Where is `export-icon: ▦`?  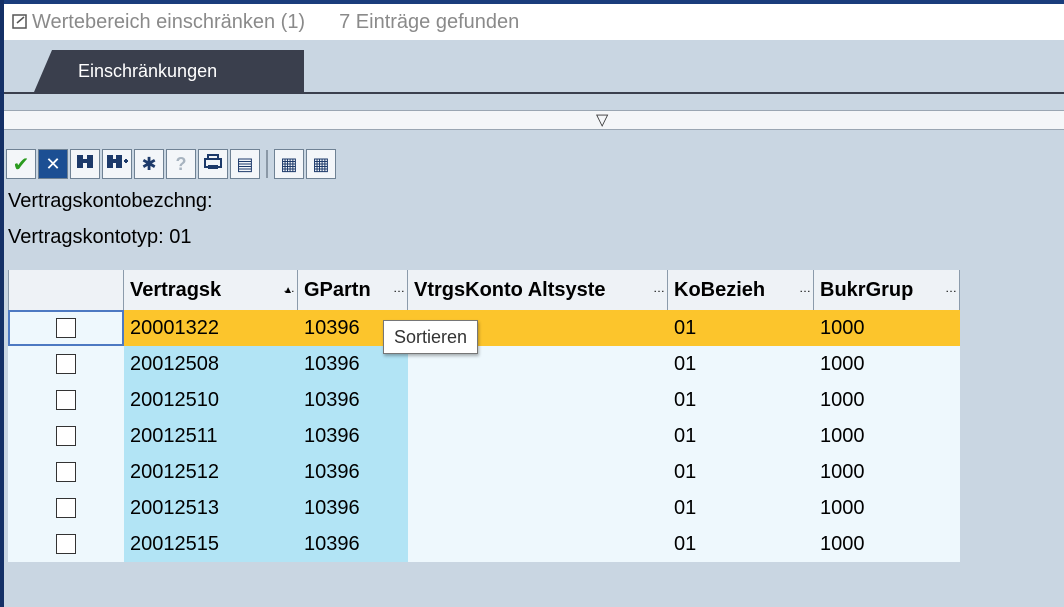
export-icon: ▦ is located at coordinates (289, 163).